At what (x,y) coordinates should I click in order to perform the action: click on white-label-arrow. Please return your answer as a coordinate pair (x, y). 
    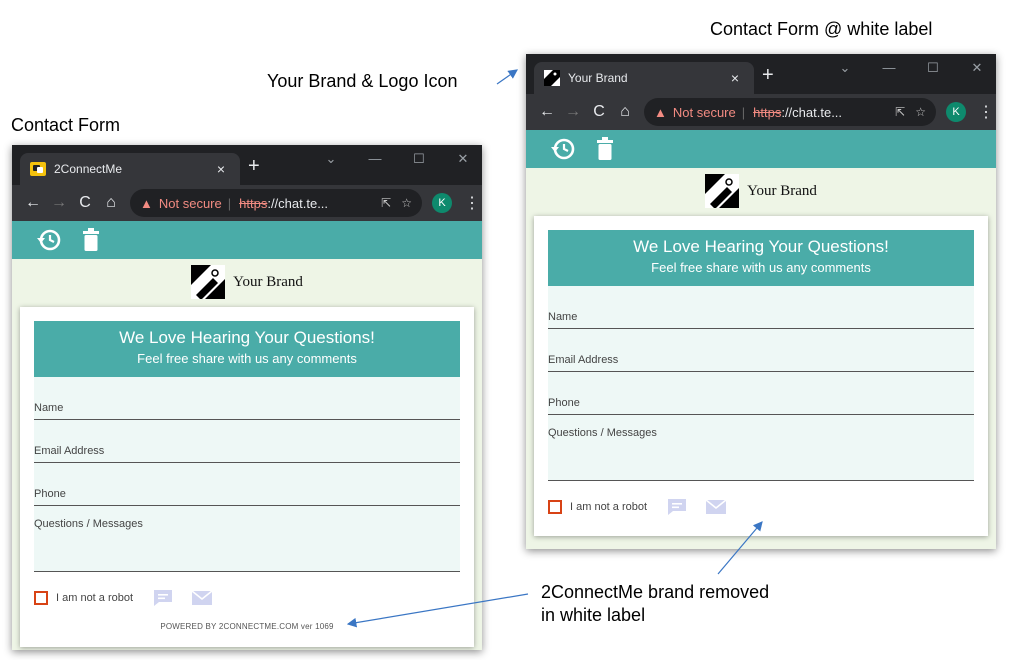
    Looking at the image, I should click on (740, 548).